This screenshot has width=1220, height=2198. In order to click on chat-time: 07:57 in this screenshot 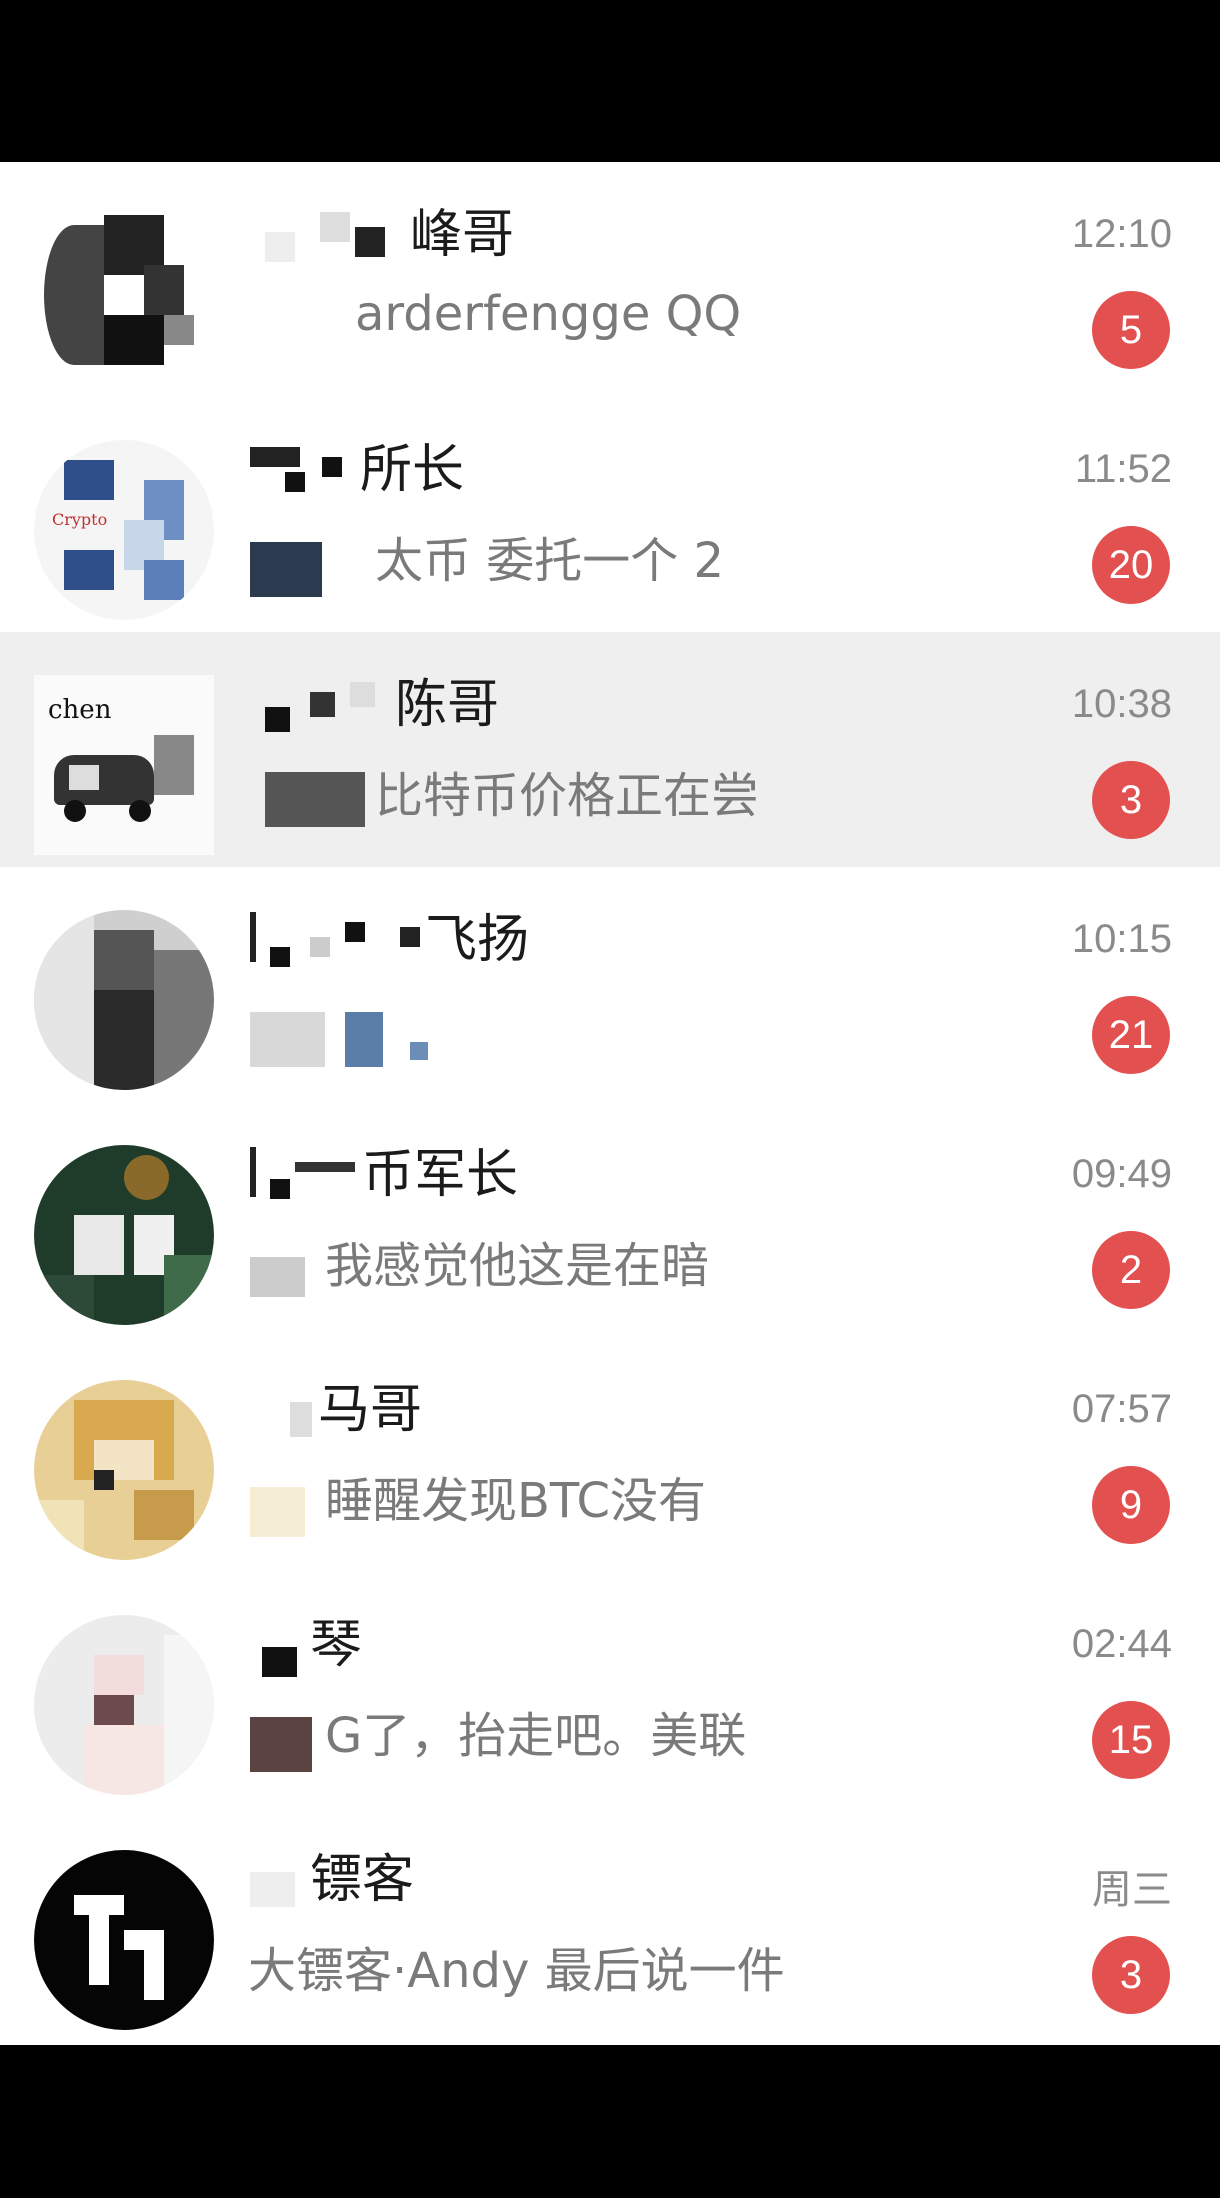, I will do `click(1121, 1409)`.